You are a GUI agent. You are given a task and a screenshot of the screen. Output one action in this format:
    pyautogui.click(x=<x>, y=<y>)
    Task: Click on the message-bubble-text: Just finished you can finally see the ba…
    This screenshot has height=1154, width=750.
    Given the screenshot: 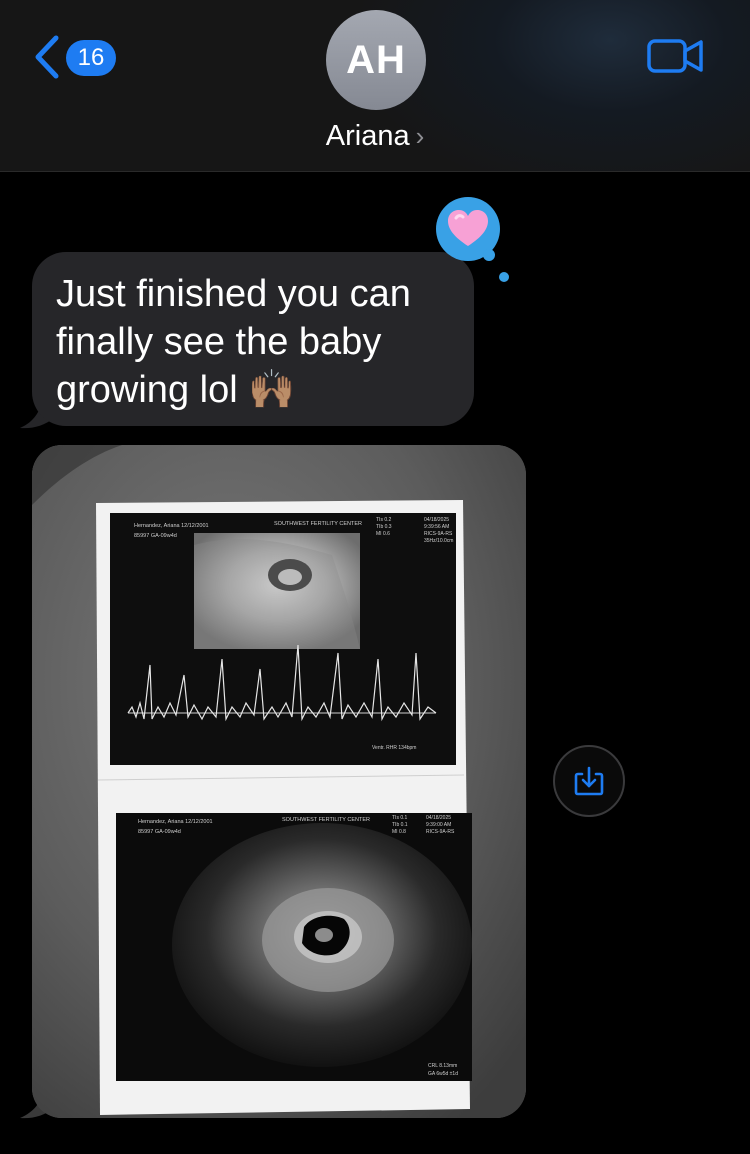 What is the action you would take?
    pyautogui.click(x=253, y=339)
    